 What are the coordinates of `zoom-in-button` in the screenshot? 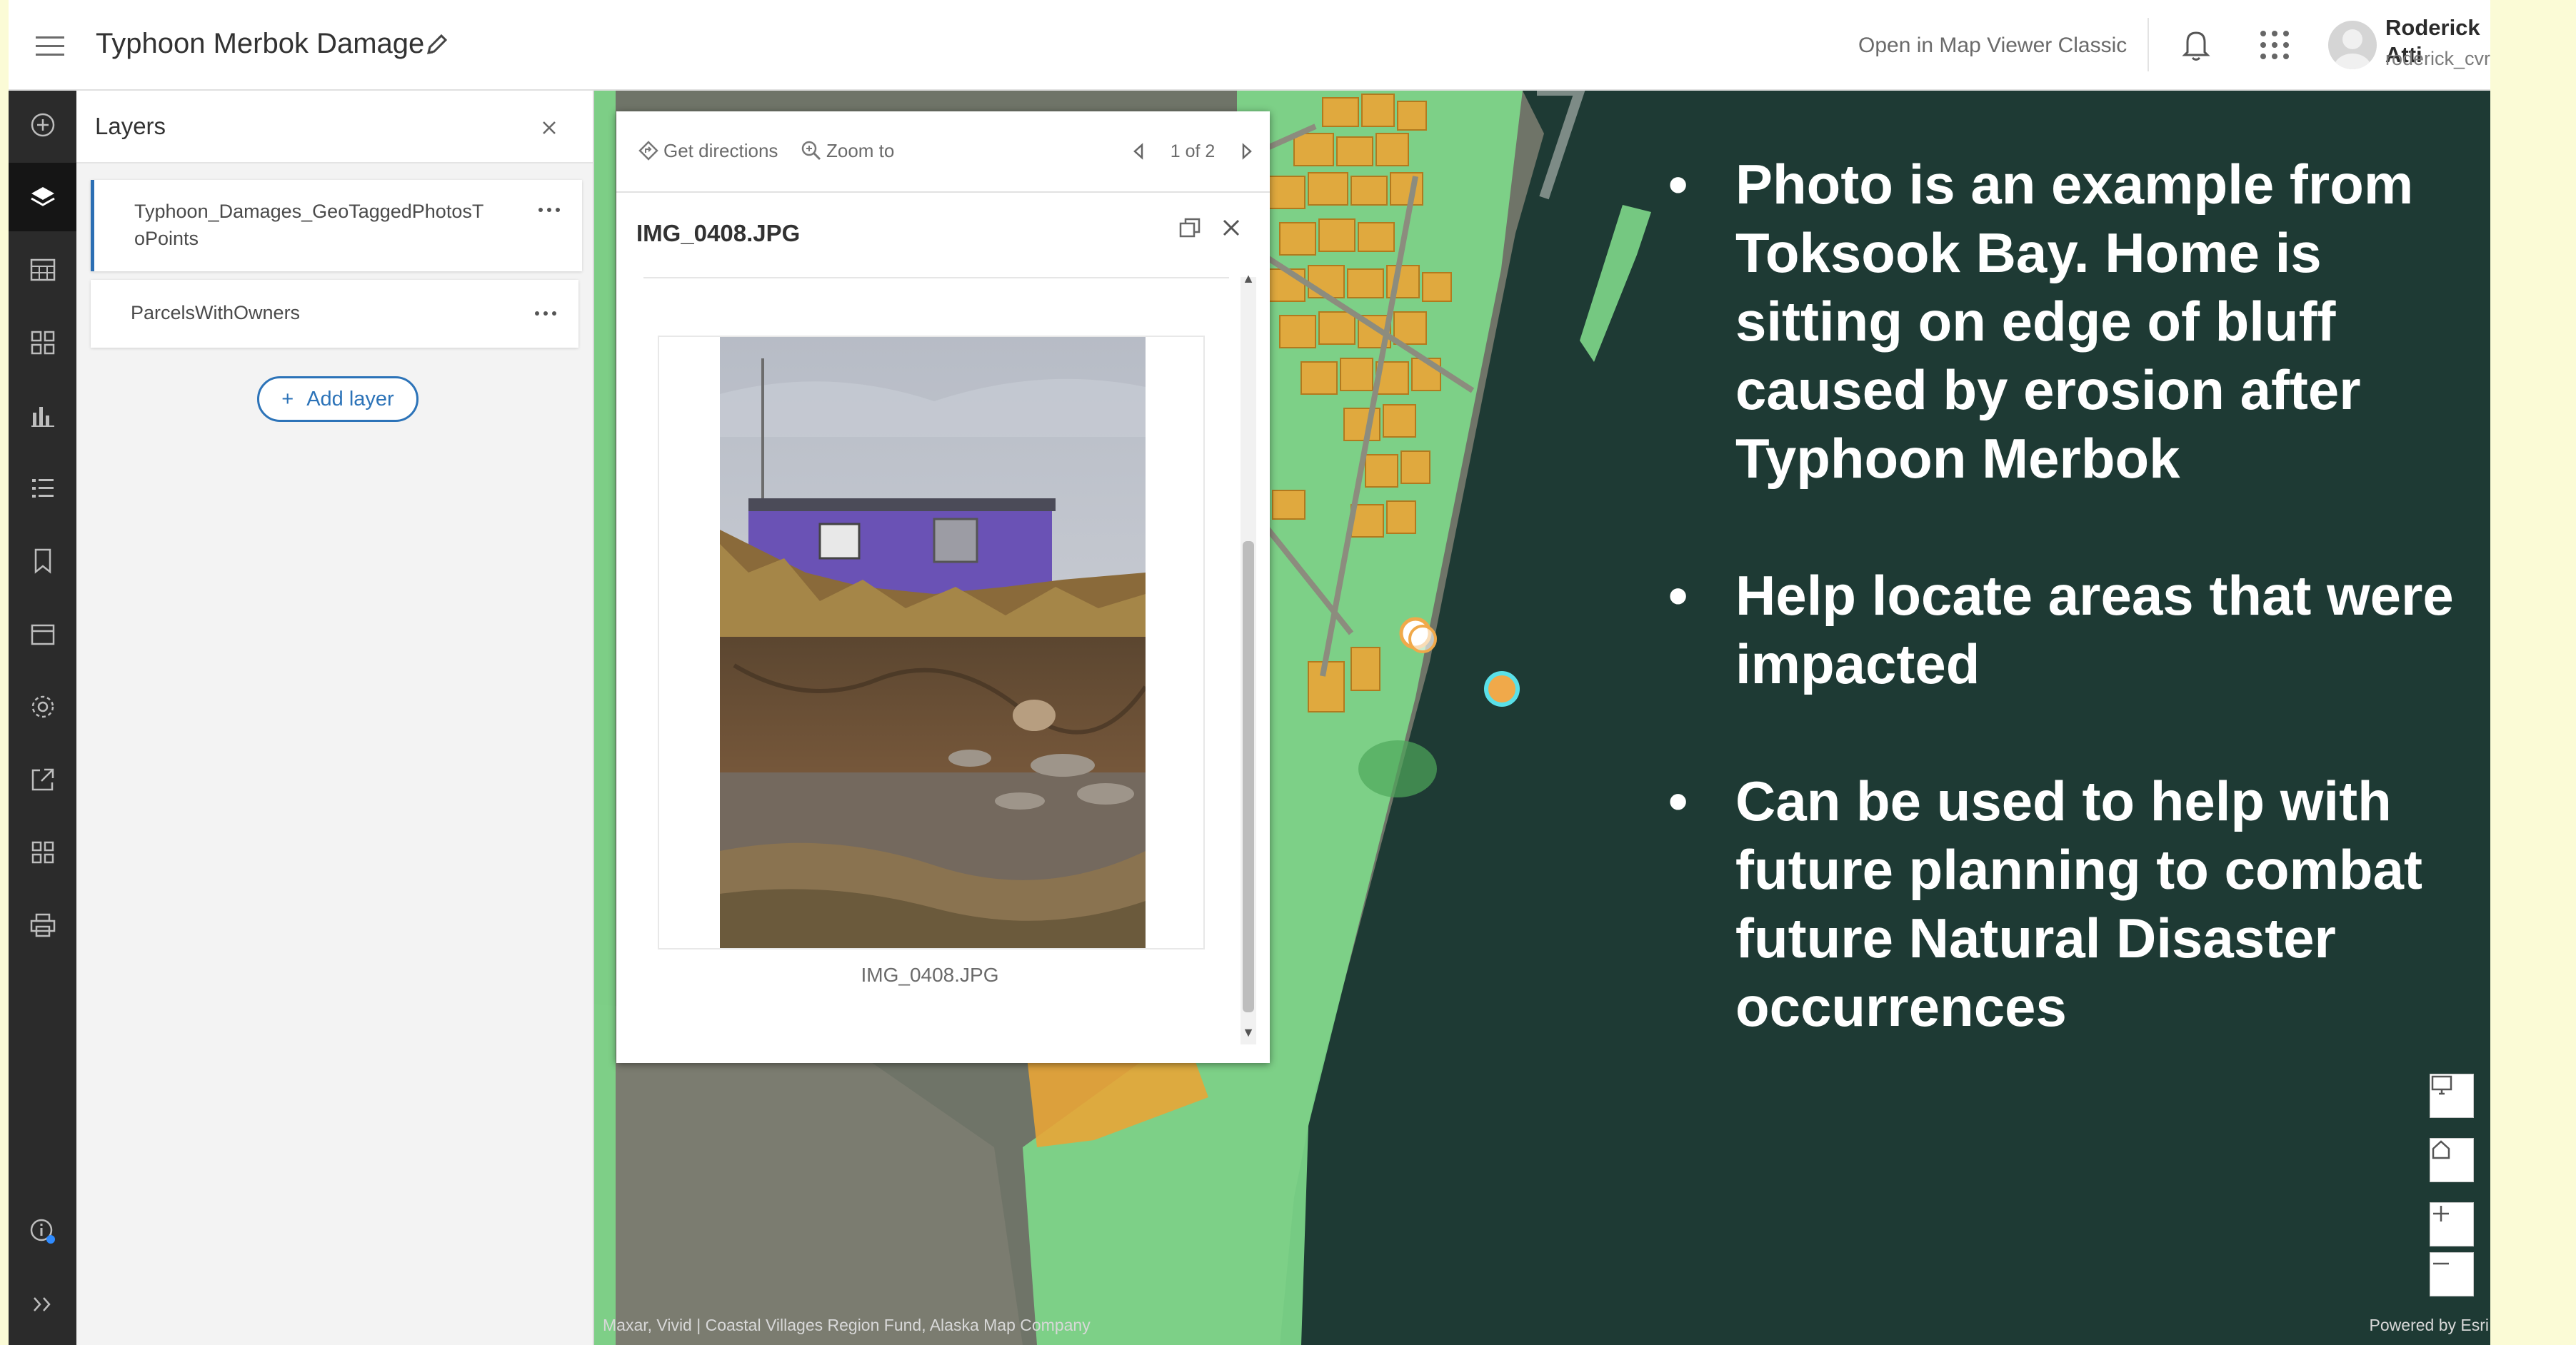 It's located at (2452, 1224).